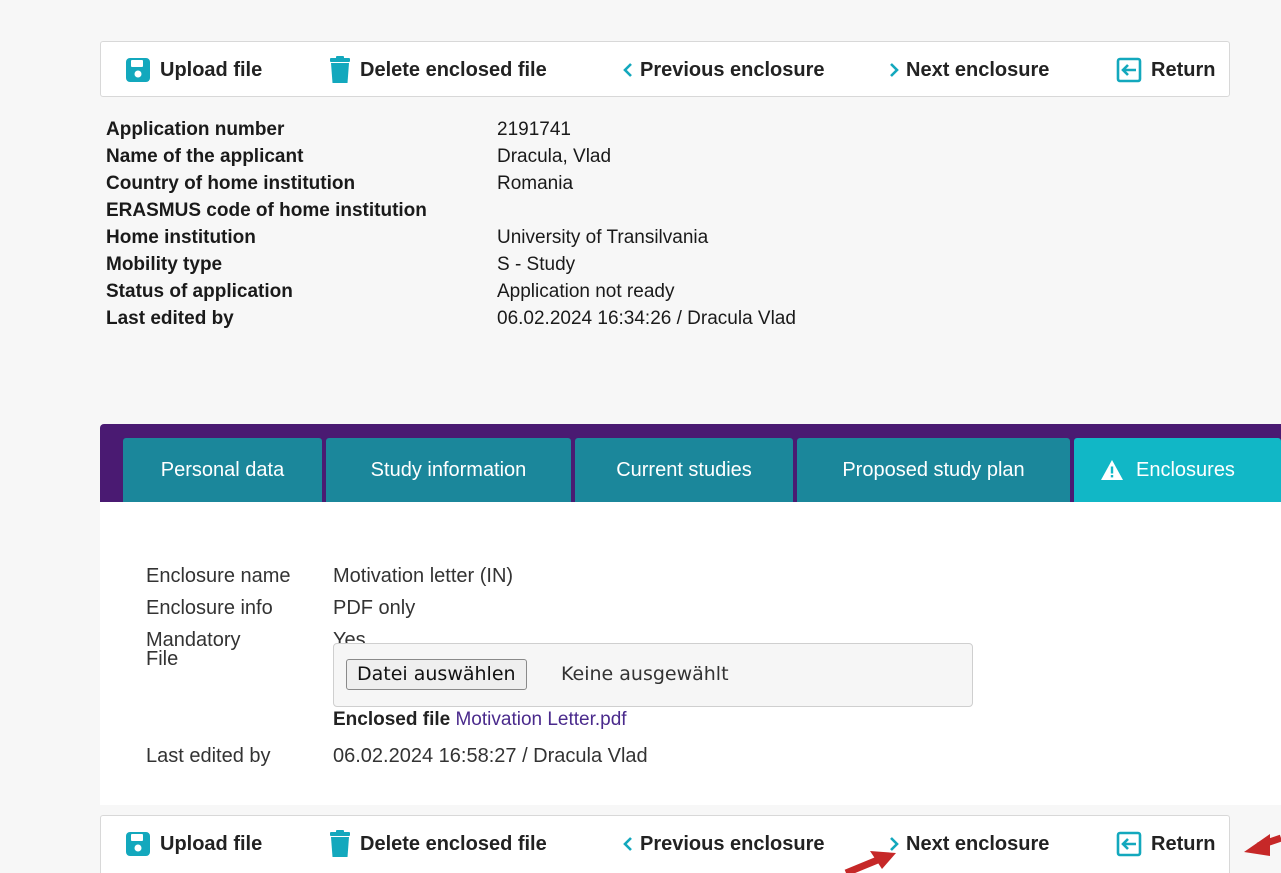 This screenshot has width=1281, height=873. Describe the element at coordinates (423, 576) in the screenshot. I see `enclosure-name-value: Motivation letter (IN)` at that location.